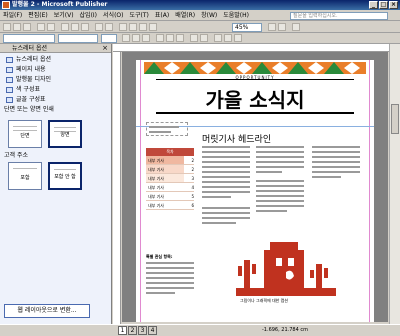 This screenshot has height=336, width=400. Describe the element at coordinates (167, 129) in the screenshot. I see `volume-info-box` at that location.